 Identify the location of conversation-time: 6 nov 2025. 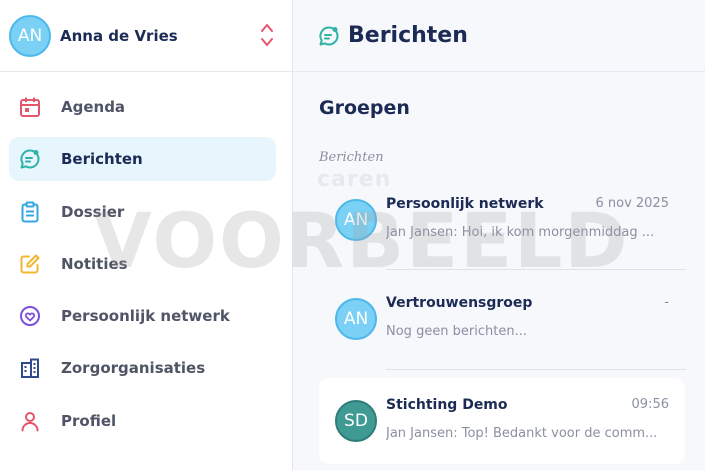
(632, 203).